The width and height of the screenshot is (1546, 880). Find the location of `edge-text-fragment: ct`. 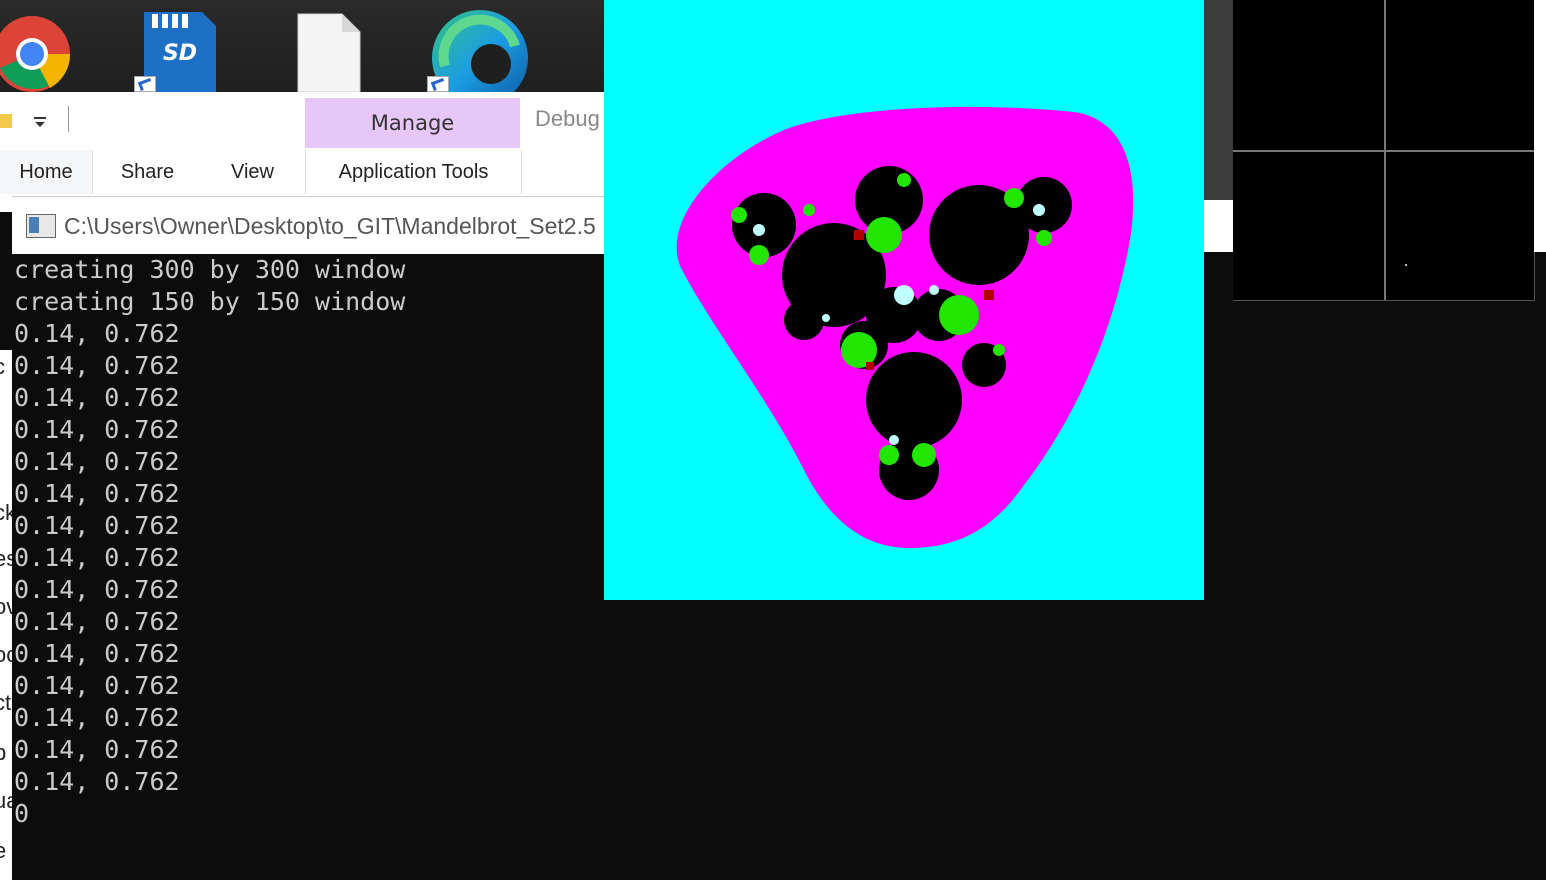

edge-text-fragment: ct is located at coordinates (6, 702).